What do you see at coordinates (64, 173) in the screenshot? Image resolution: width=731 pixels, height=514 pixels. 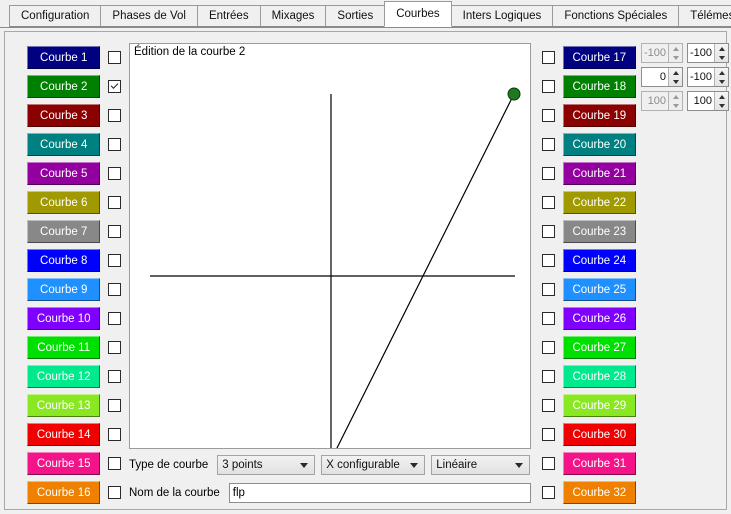 I see `curve-button-5: Courbe 5` at bounding box center [64, 173].